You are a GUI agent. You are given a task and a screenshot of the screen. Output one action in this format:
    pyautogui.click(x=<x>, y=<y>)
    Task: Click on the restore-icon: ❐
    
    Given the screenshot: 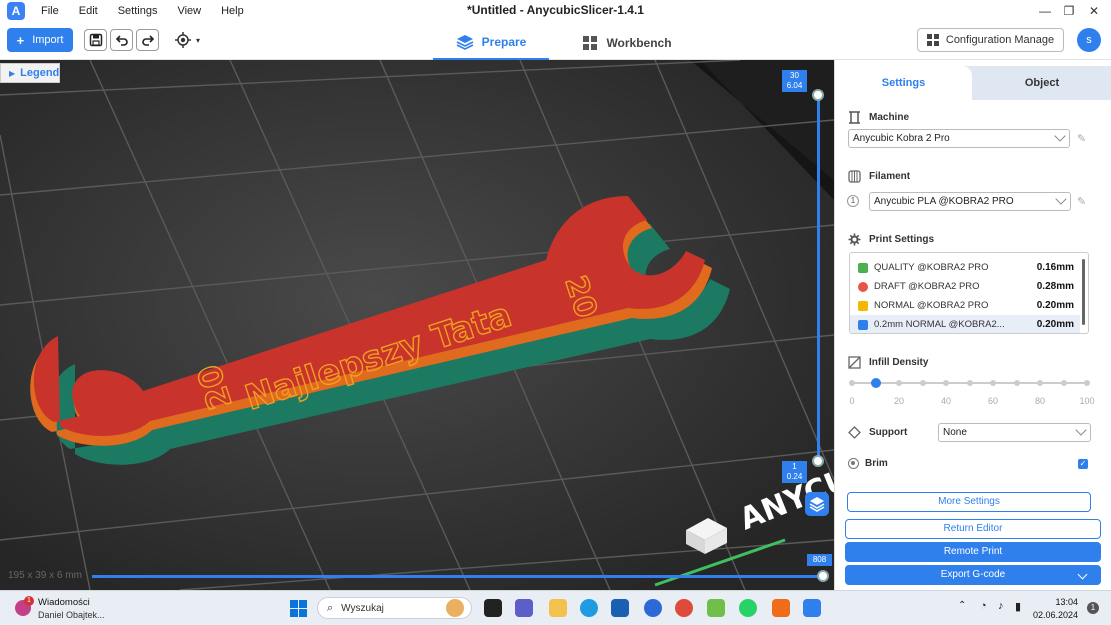 What is the action you would take?
    pyautogui.click(x=1069, y=11)
    